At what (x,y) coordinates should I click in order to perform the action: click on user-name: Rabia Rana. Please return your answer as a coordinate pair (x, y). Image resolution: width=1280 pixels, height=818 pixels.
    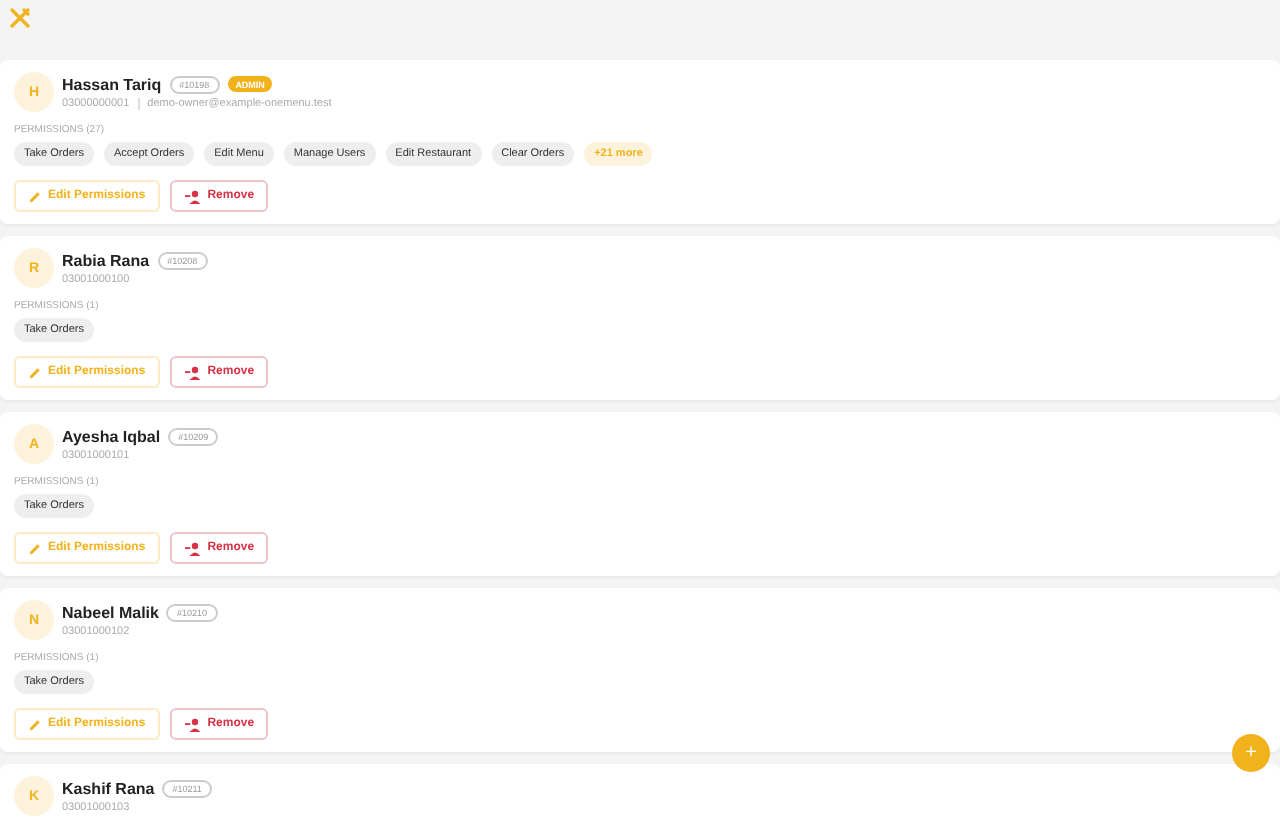
    Looking at the image, I should click on (106, 260).